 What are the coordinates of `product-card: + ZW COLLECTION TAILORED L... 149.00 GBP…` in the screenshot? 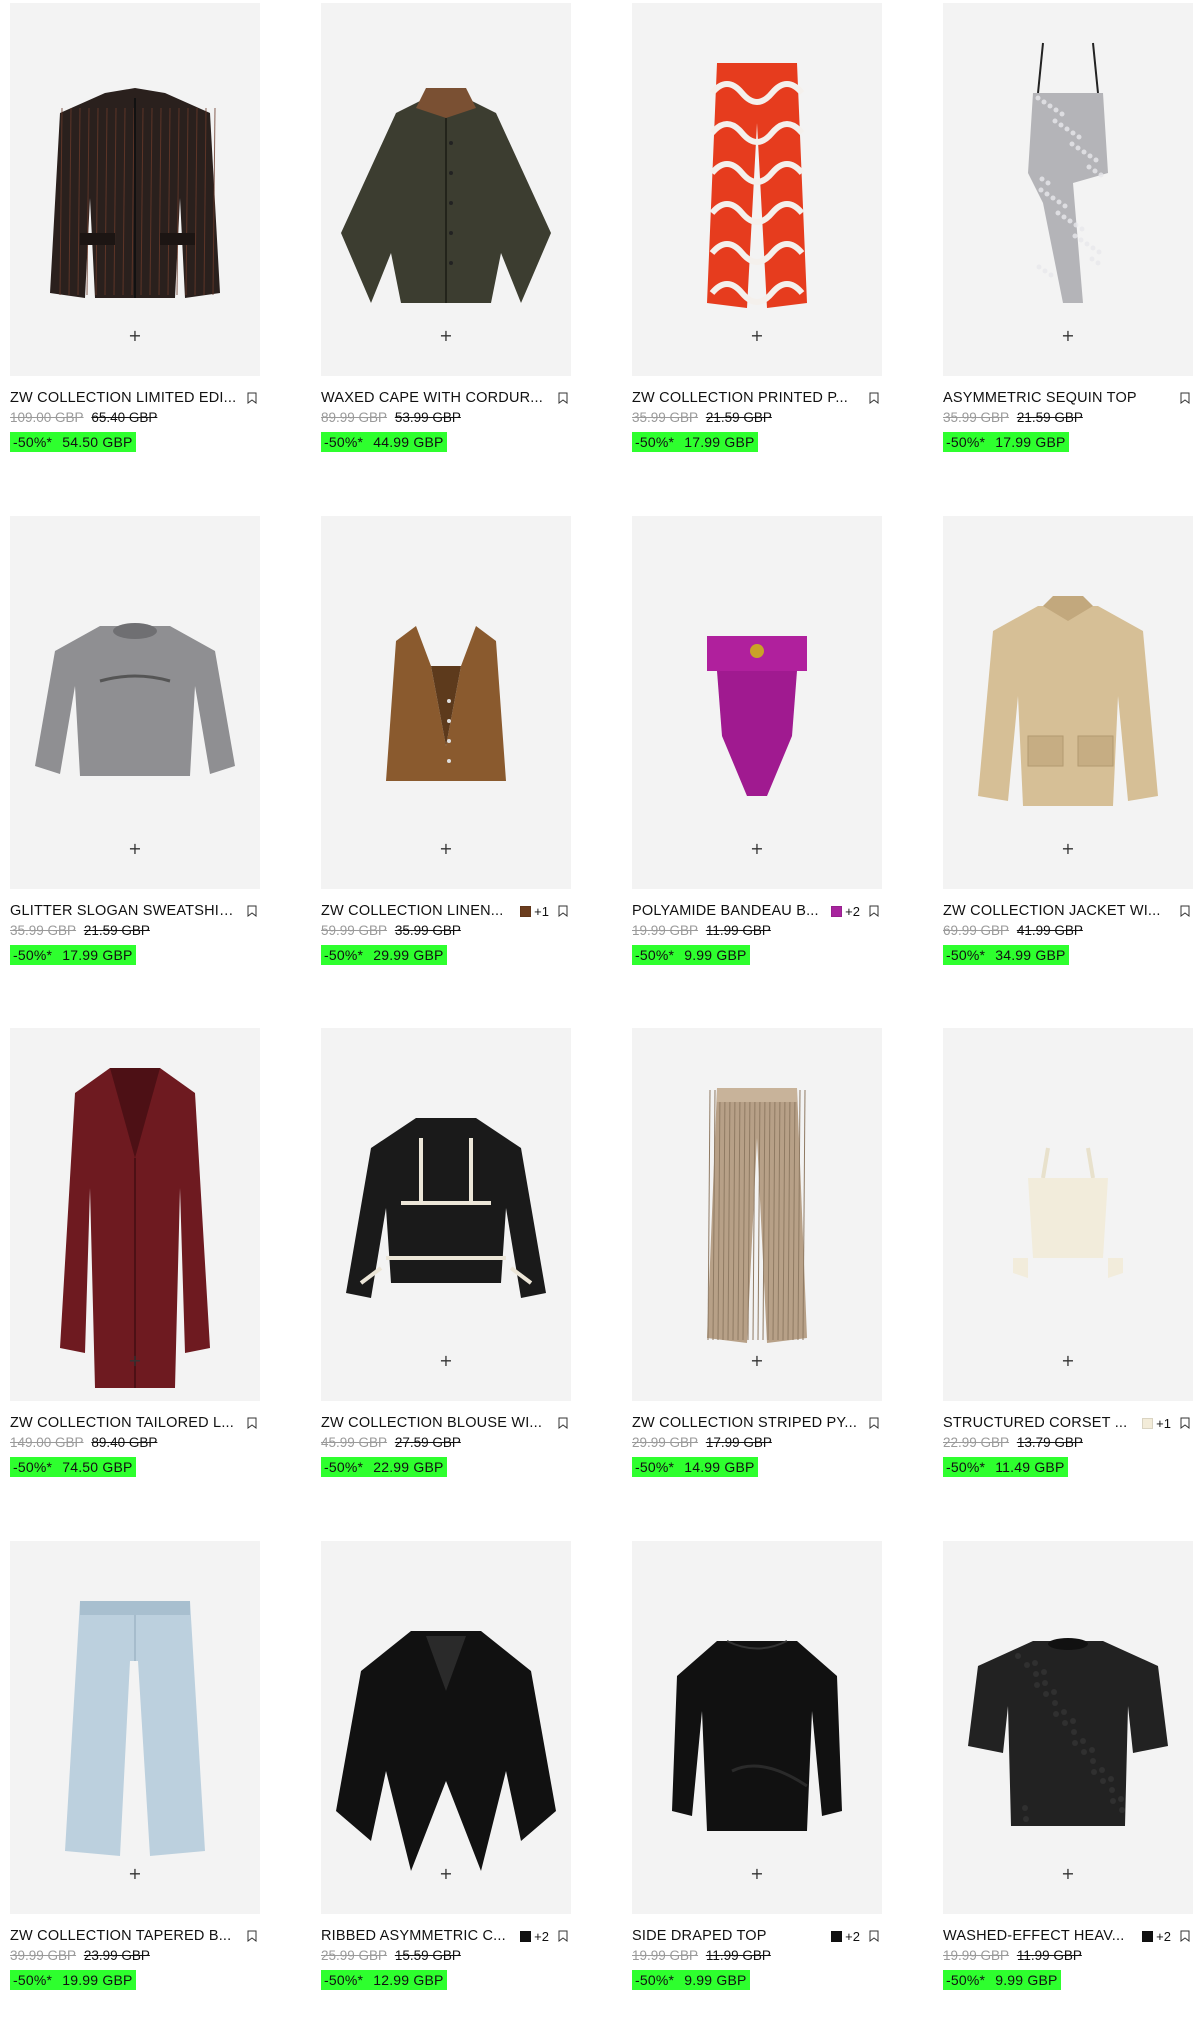 It's located at (146, 1275).